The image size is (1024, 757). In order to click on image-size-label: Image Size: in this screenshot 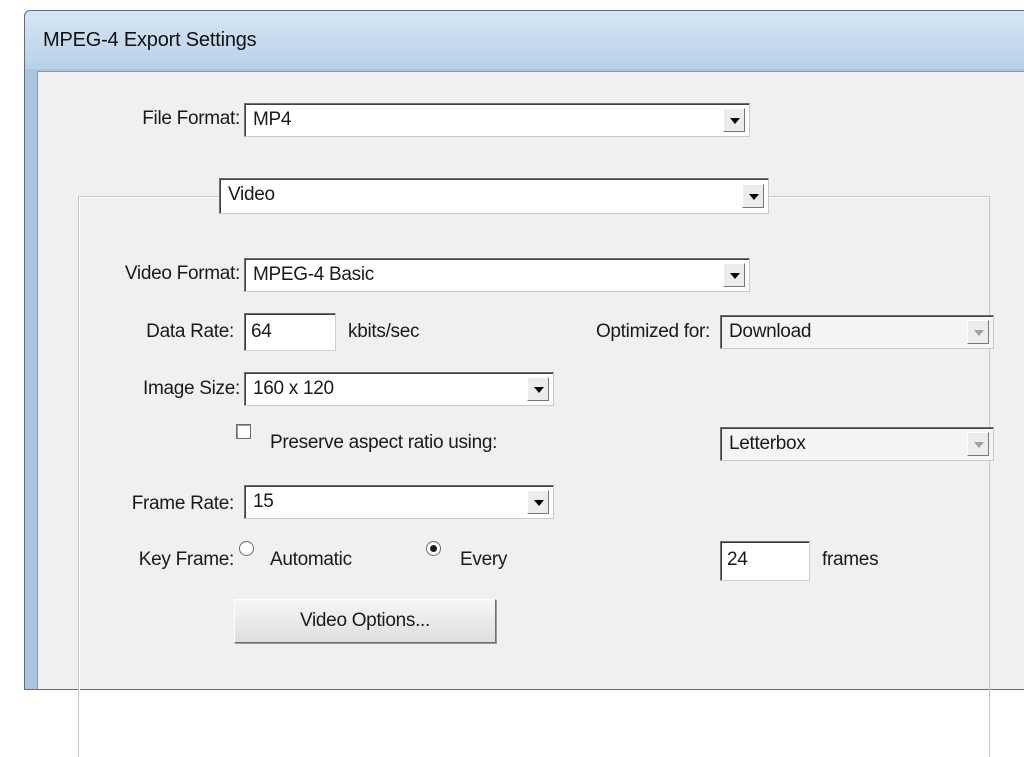, I will do `click(191, 388)`.